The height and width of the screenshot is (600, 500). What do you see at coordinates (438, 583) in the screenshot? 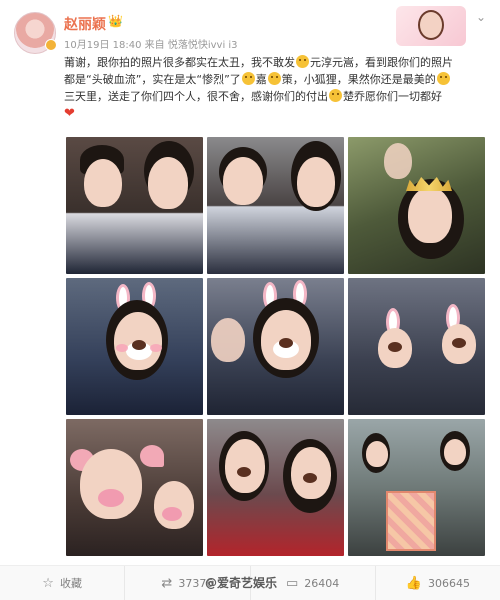
I see `like-button: 👍 306645` at bounding box center [438, 583].